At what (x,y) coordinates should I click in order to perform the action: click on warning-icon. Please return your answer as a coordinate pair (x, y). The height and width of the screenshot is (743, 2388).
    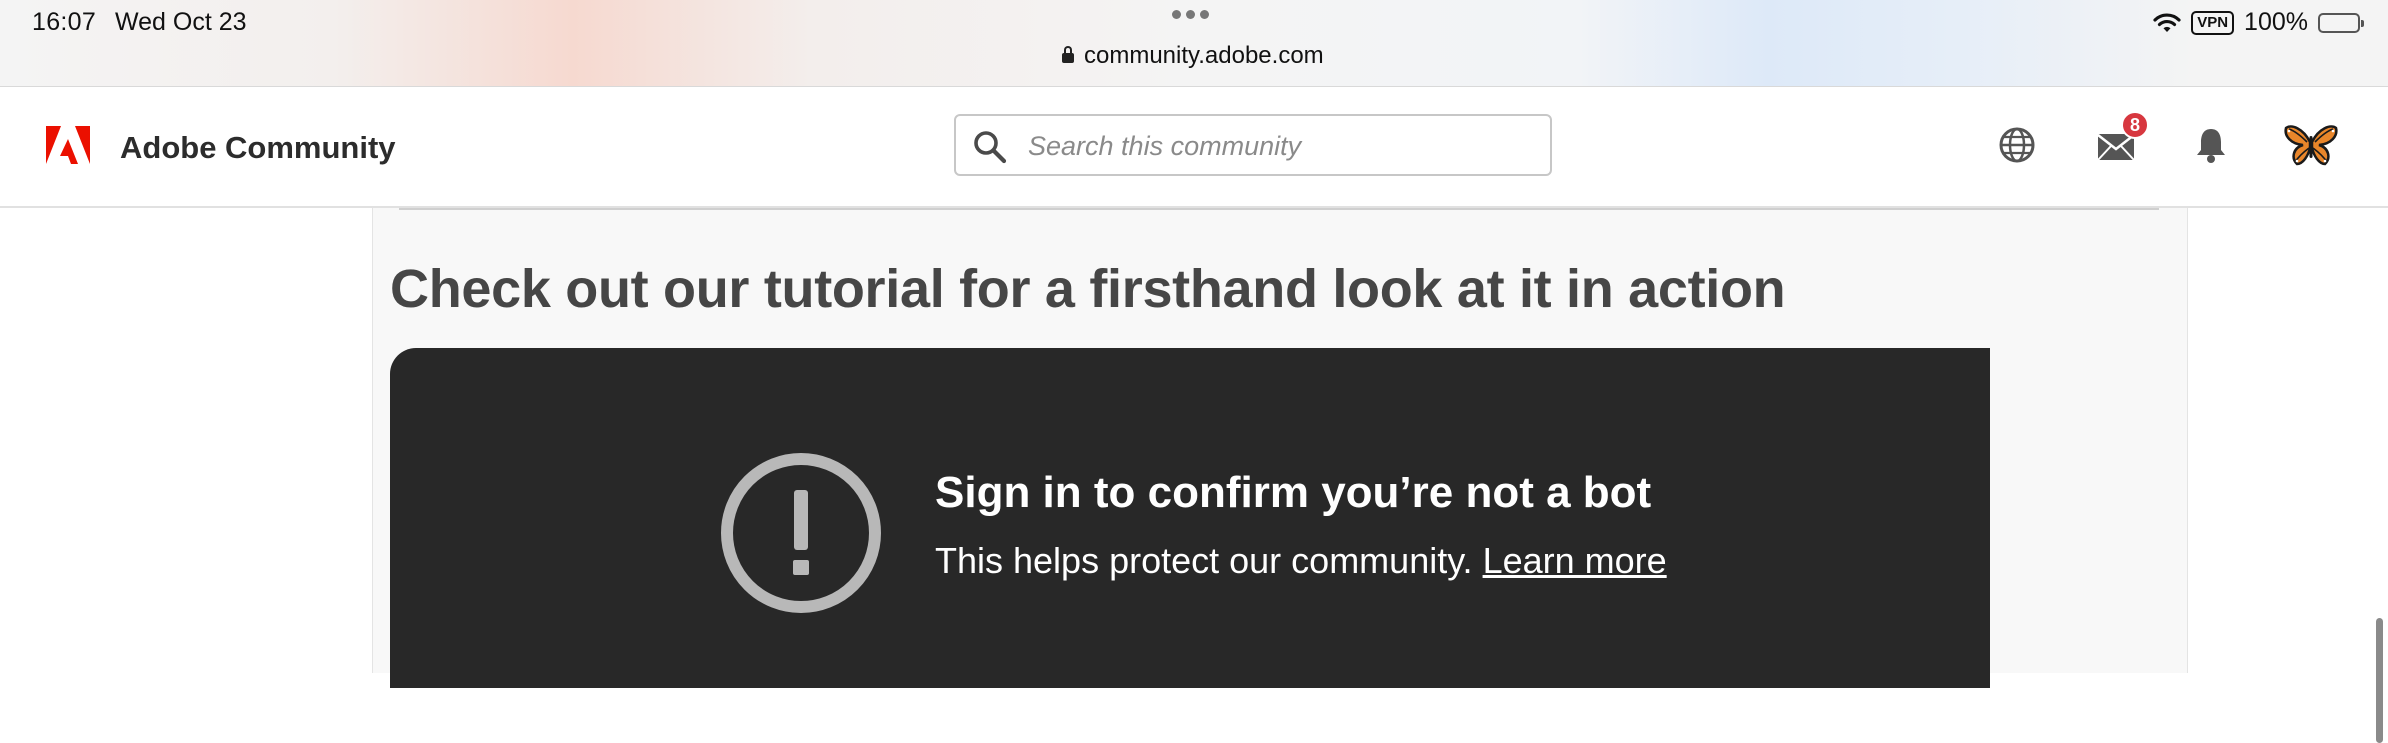
    Looking at the image, I should click on (801, 533).